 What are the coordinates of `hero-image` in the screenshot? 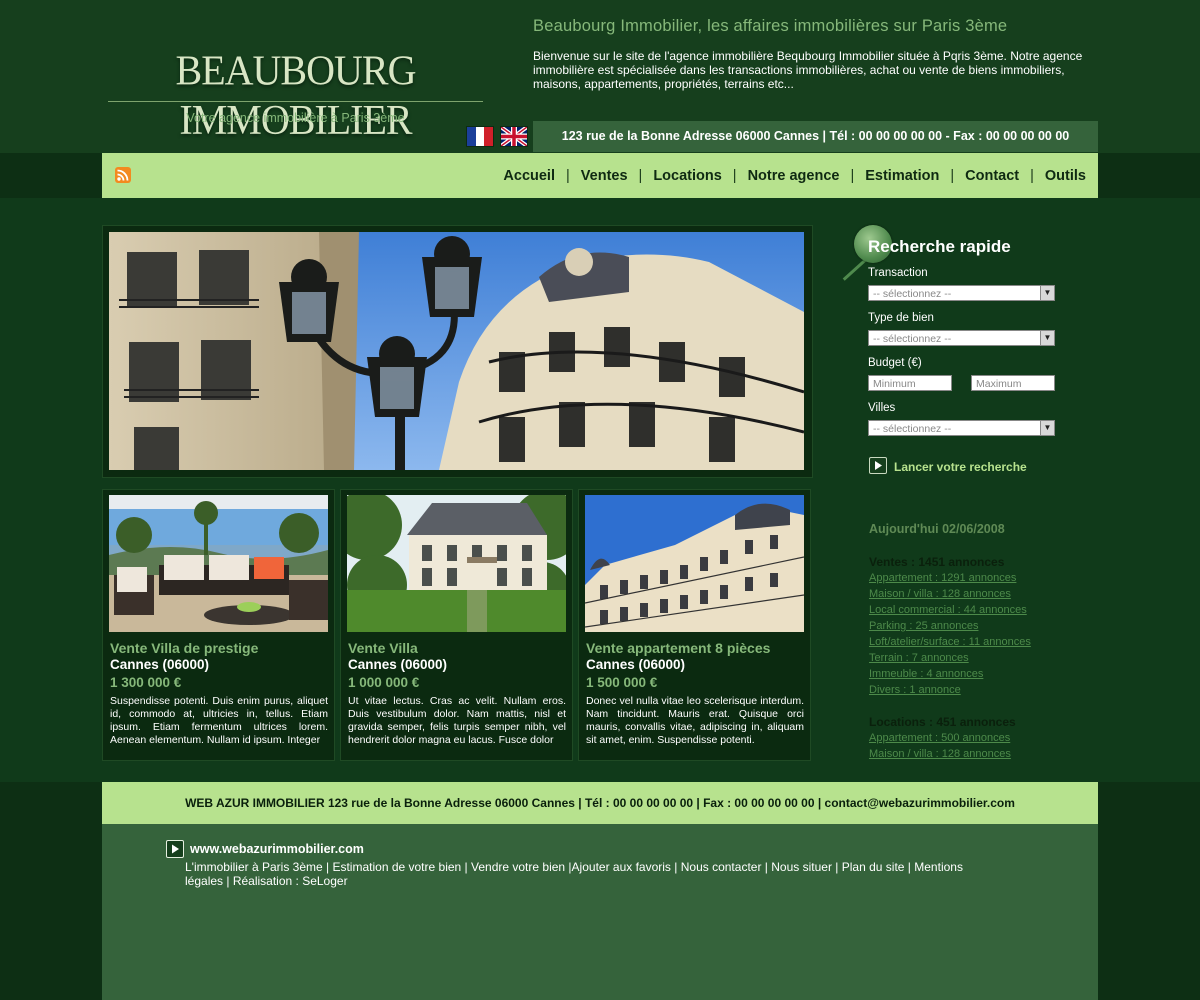 It's located at (456, 351).